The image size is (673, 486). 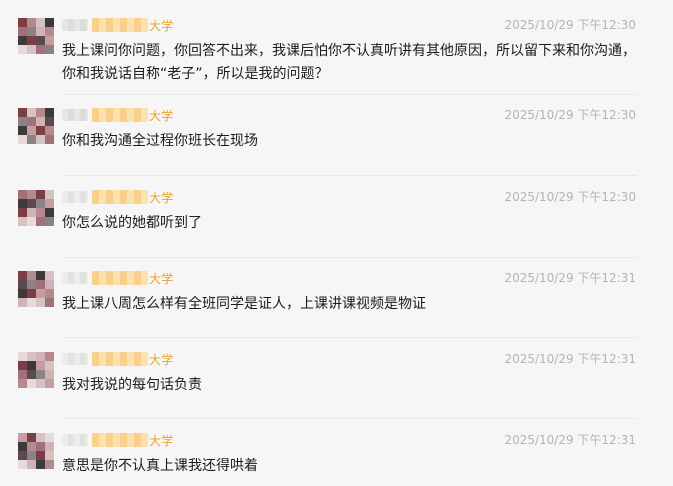 What do you see at coordinates (160, 141) in the screenshot?
I see `message-text: 你和我沟通全过程你班长在现场` at bounding box center [160, 141].